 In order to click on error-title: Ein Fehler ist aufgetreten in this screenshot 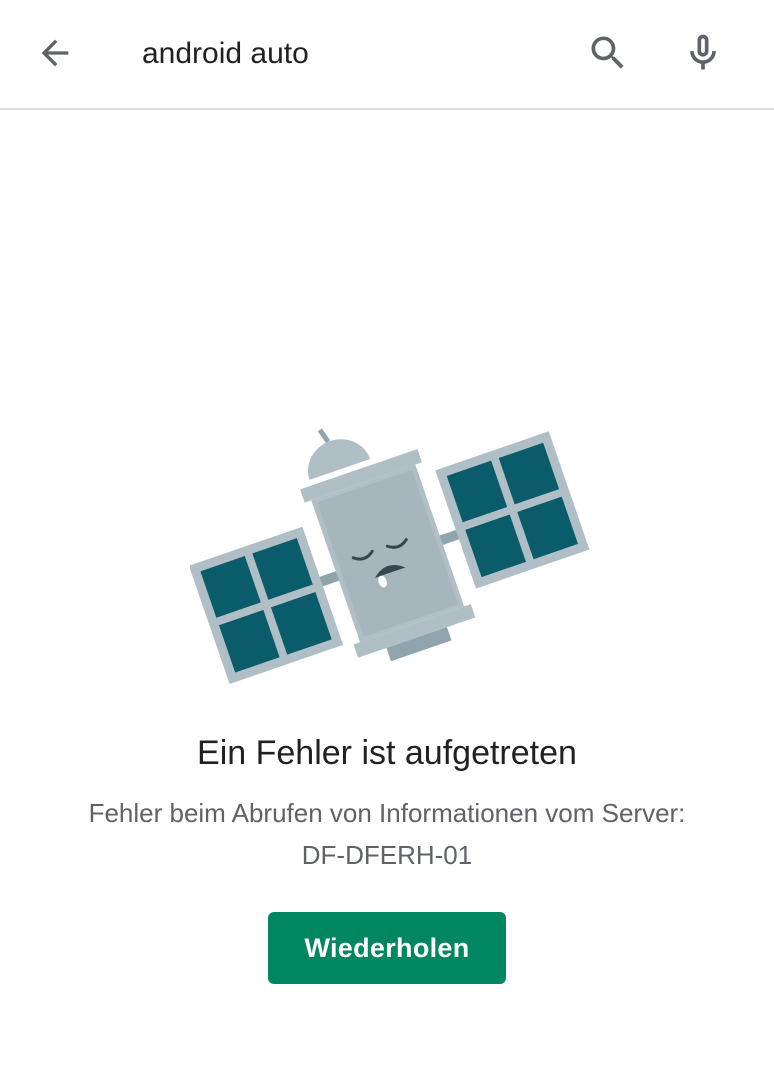, I will do `click(387, 753)`.